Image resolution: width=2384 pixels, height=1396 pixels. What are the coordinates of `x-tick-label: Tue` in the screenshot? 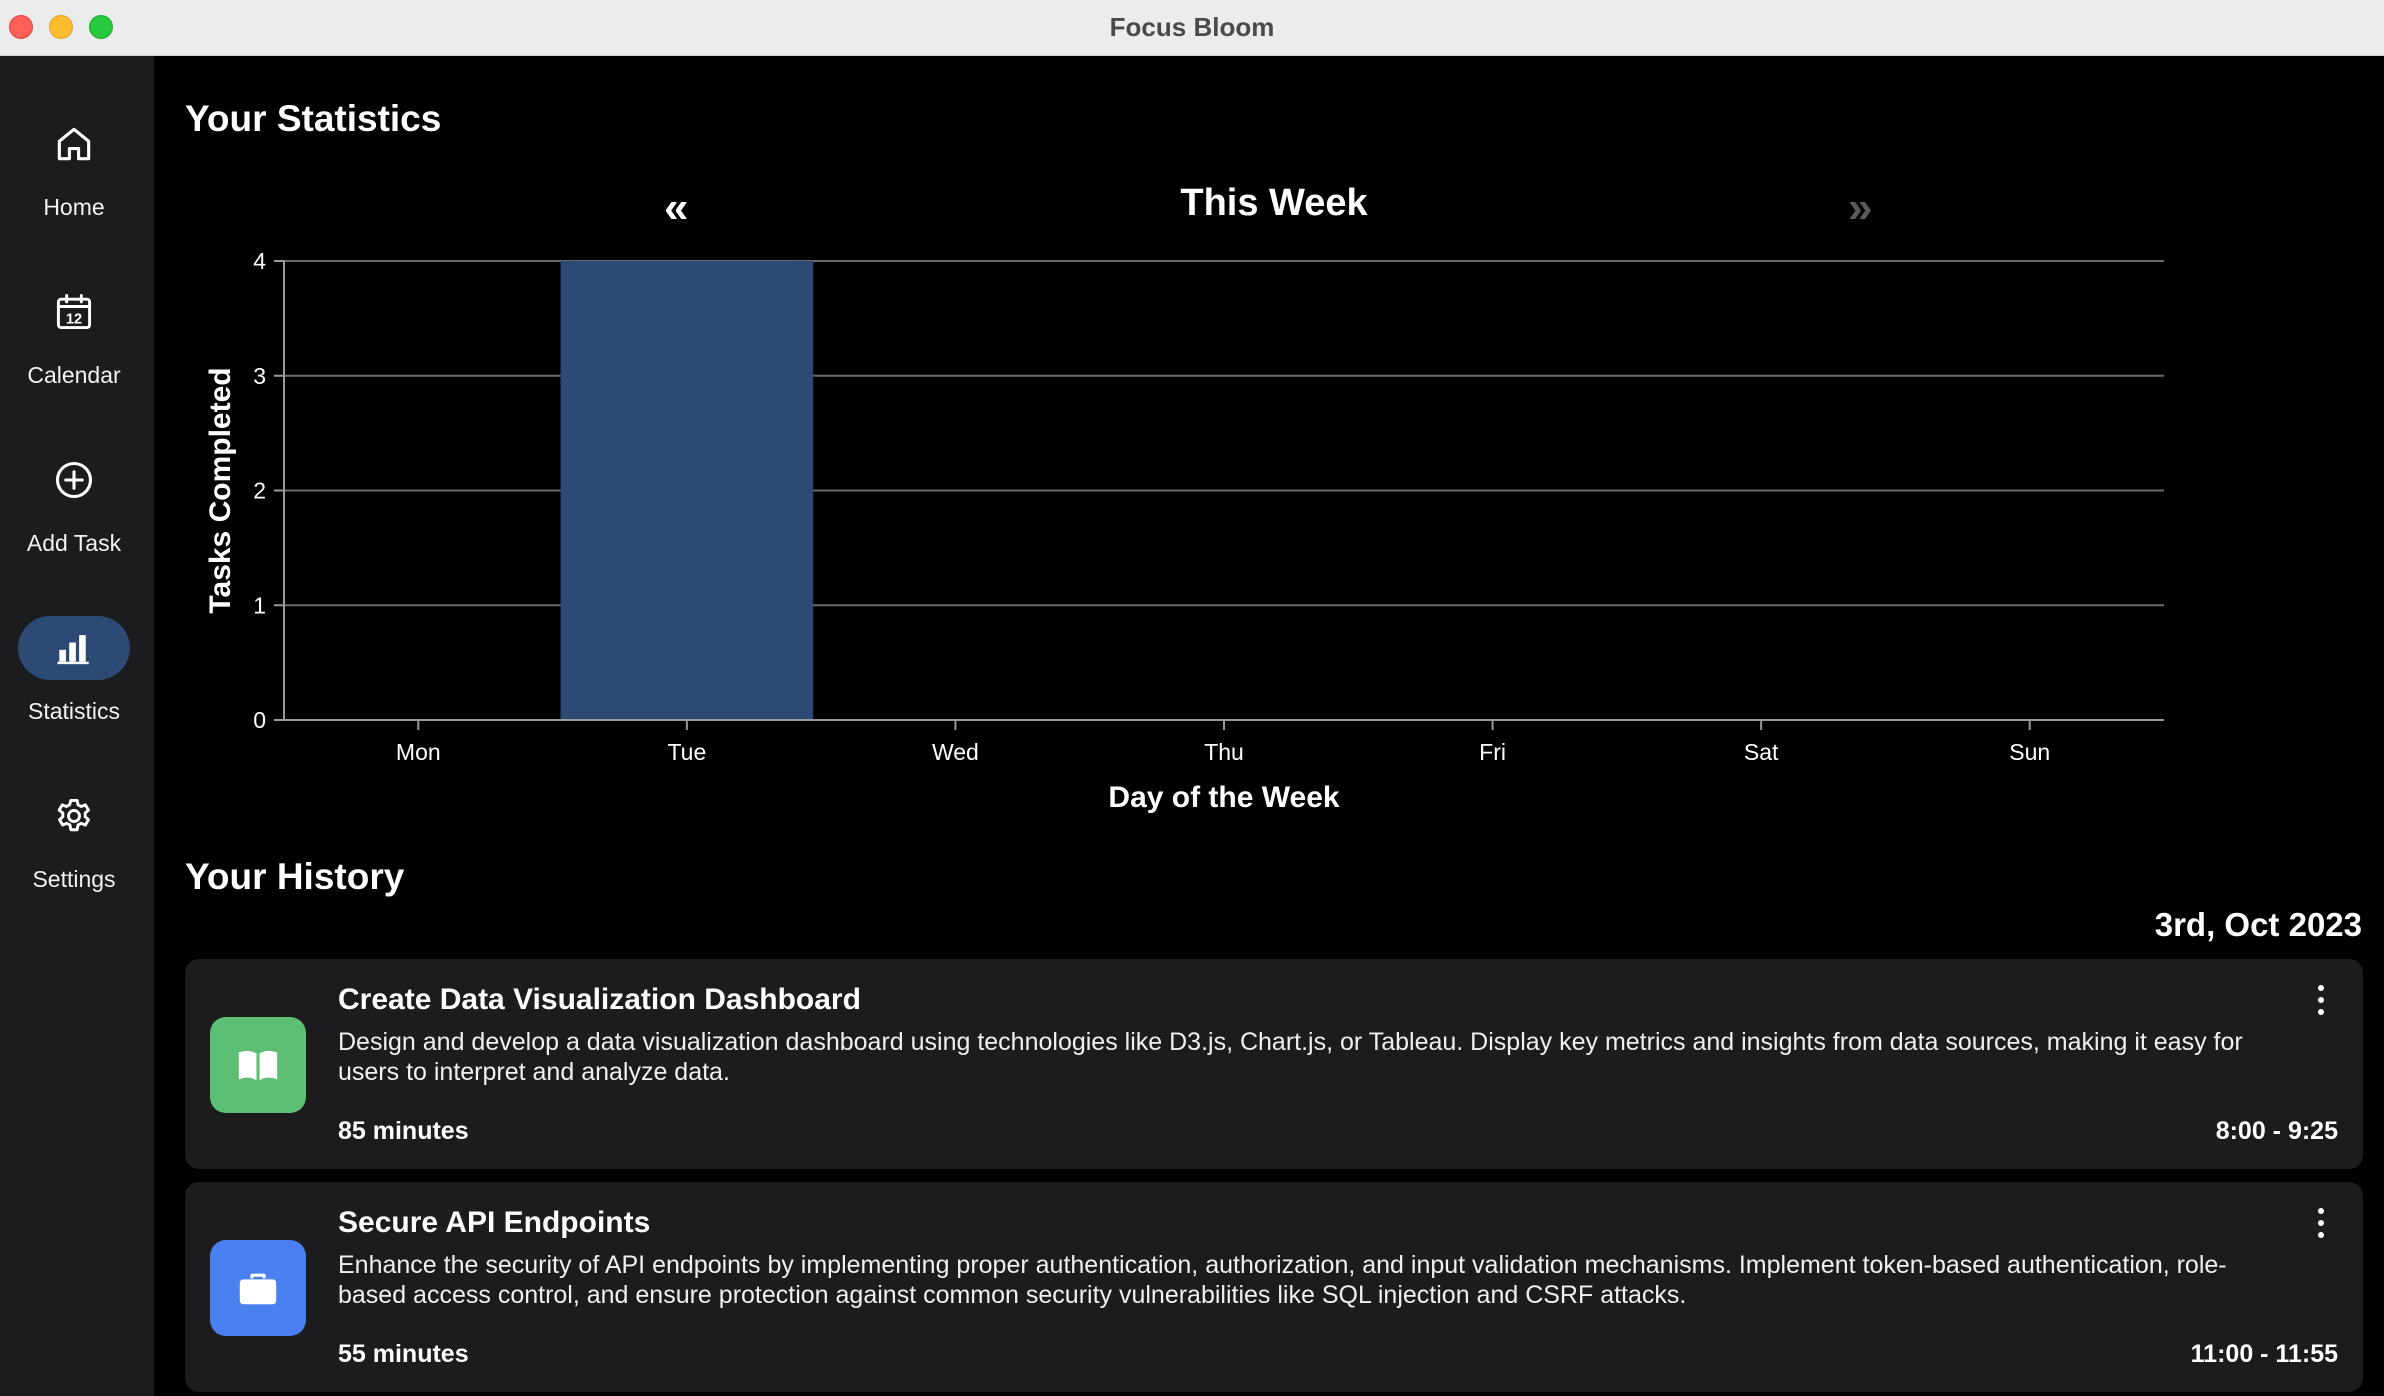 It's located at (686, 752).